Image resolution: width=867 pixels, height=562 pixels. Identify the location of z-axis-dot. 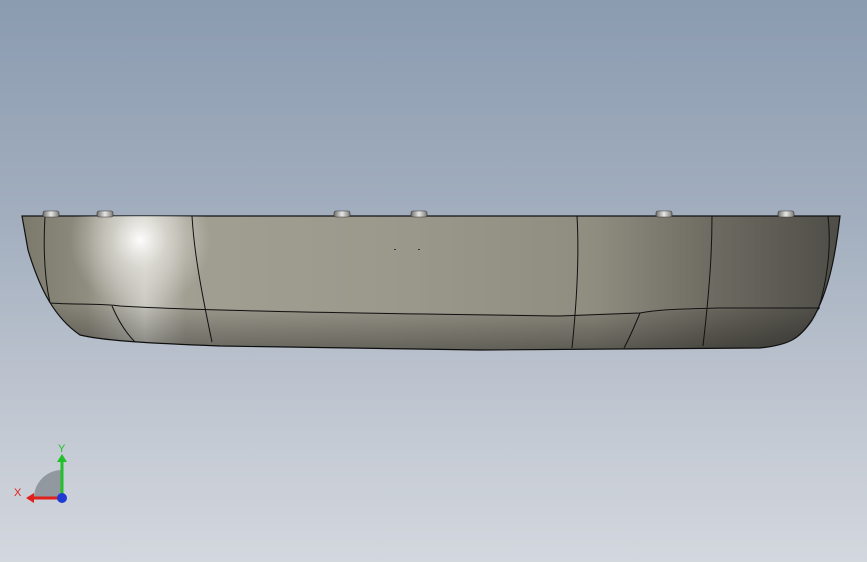
(62, 498).